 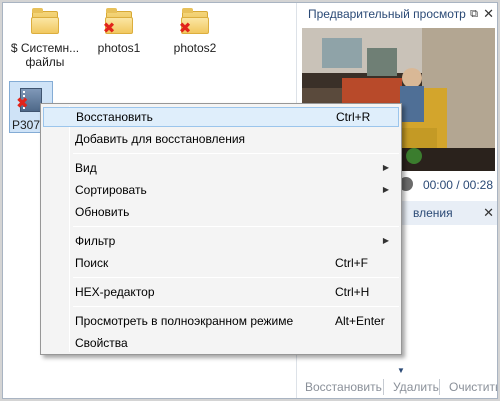 What do you see at coordinates (102, 212) in the screenshot?
I see `menu-item-label: Обновить` at bounding box center [102, 212].